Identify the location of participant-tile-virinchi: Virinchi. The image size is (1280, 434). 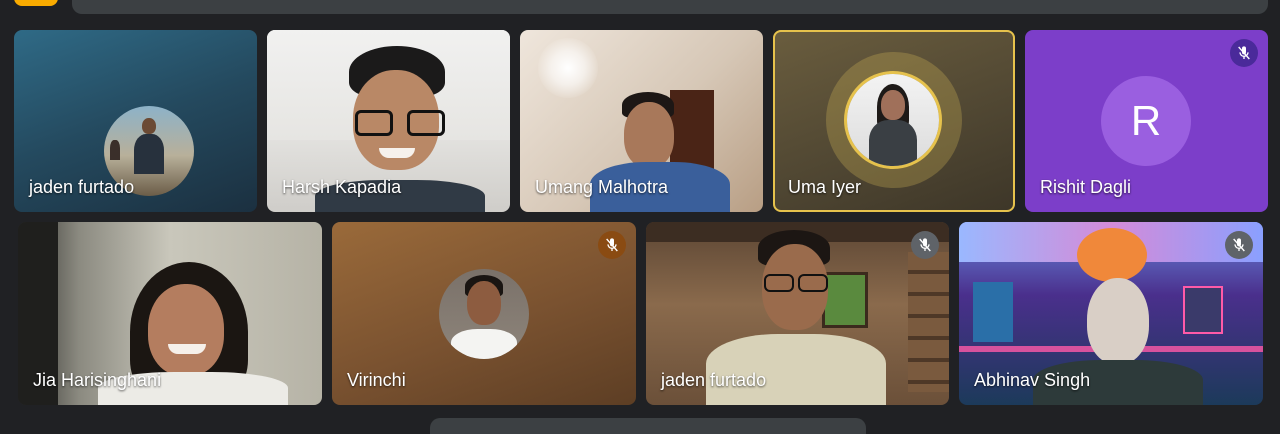
(484, 313).